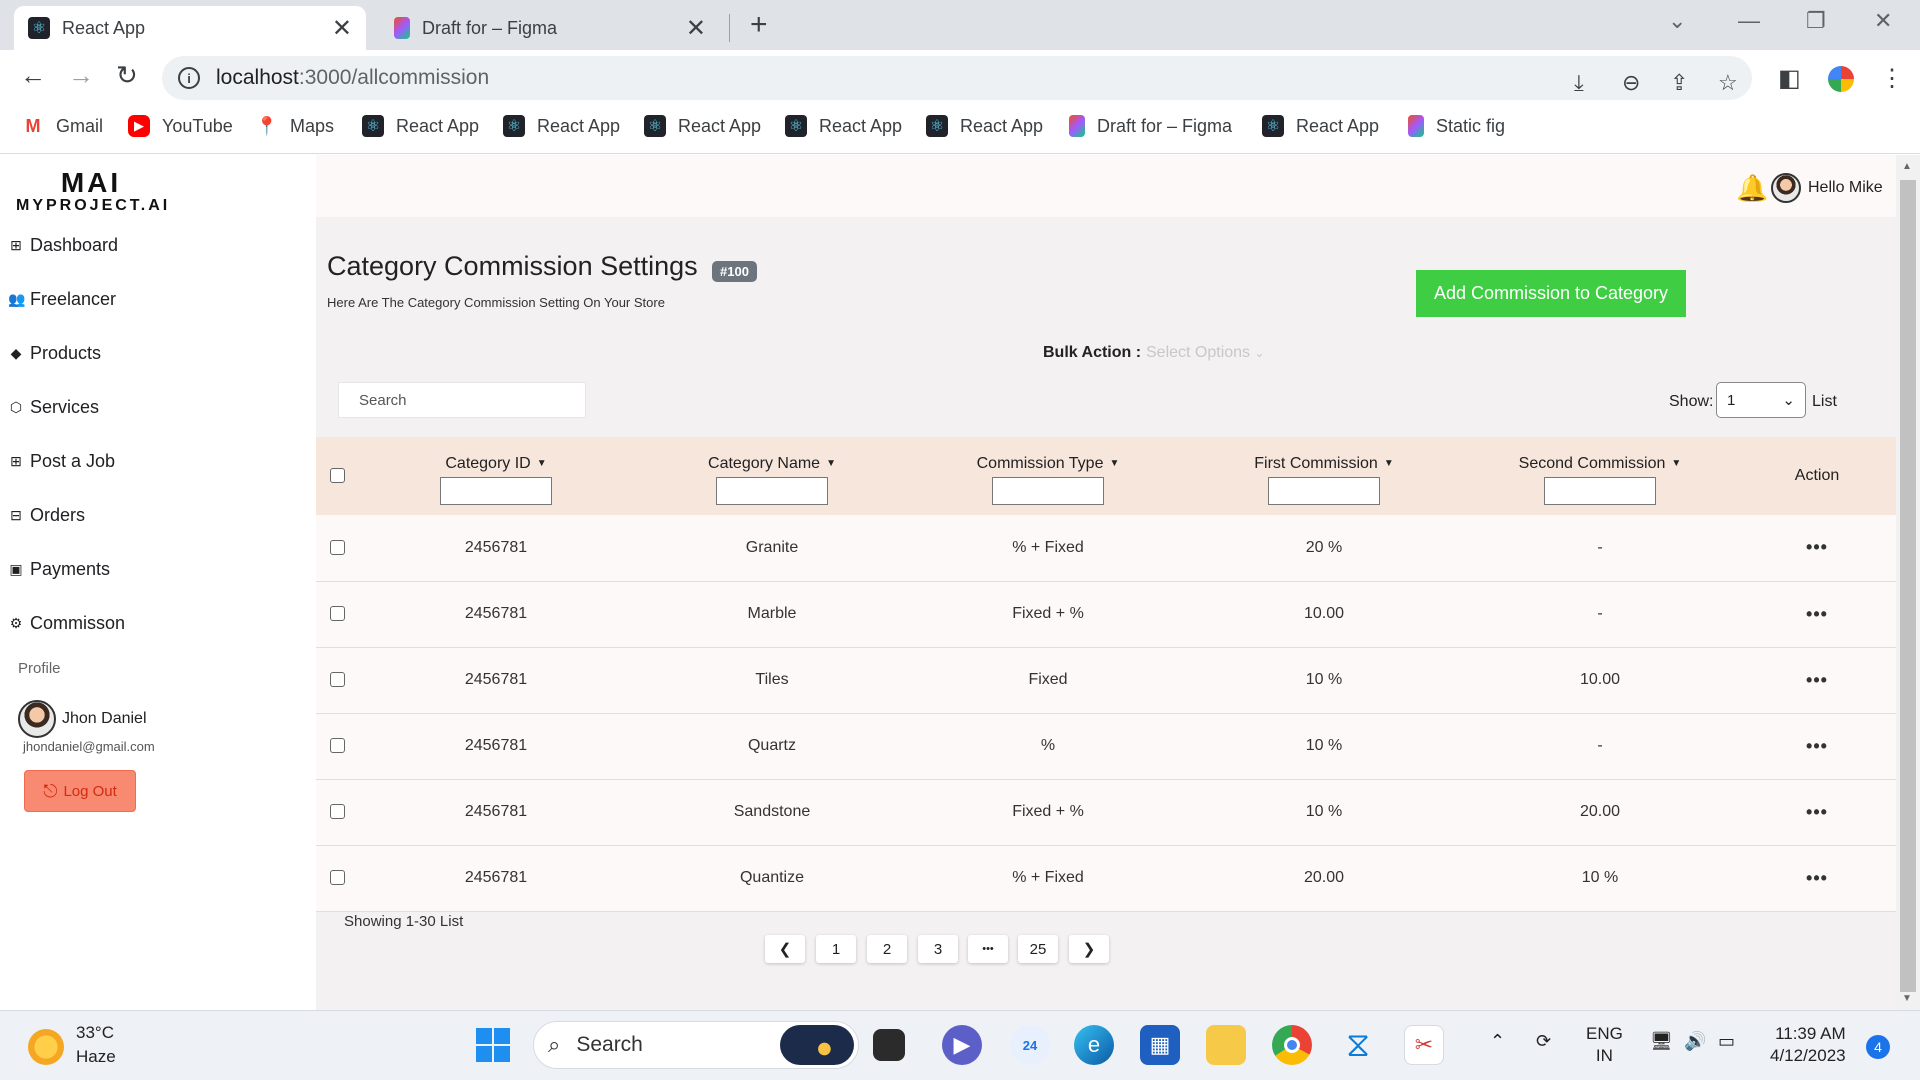  I want to click on bookmark-maps: 📍 Maps, so click(295, 126).